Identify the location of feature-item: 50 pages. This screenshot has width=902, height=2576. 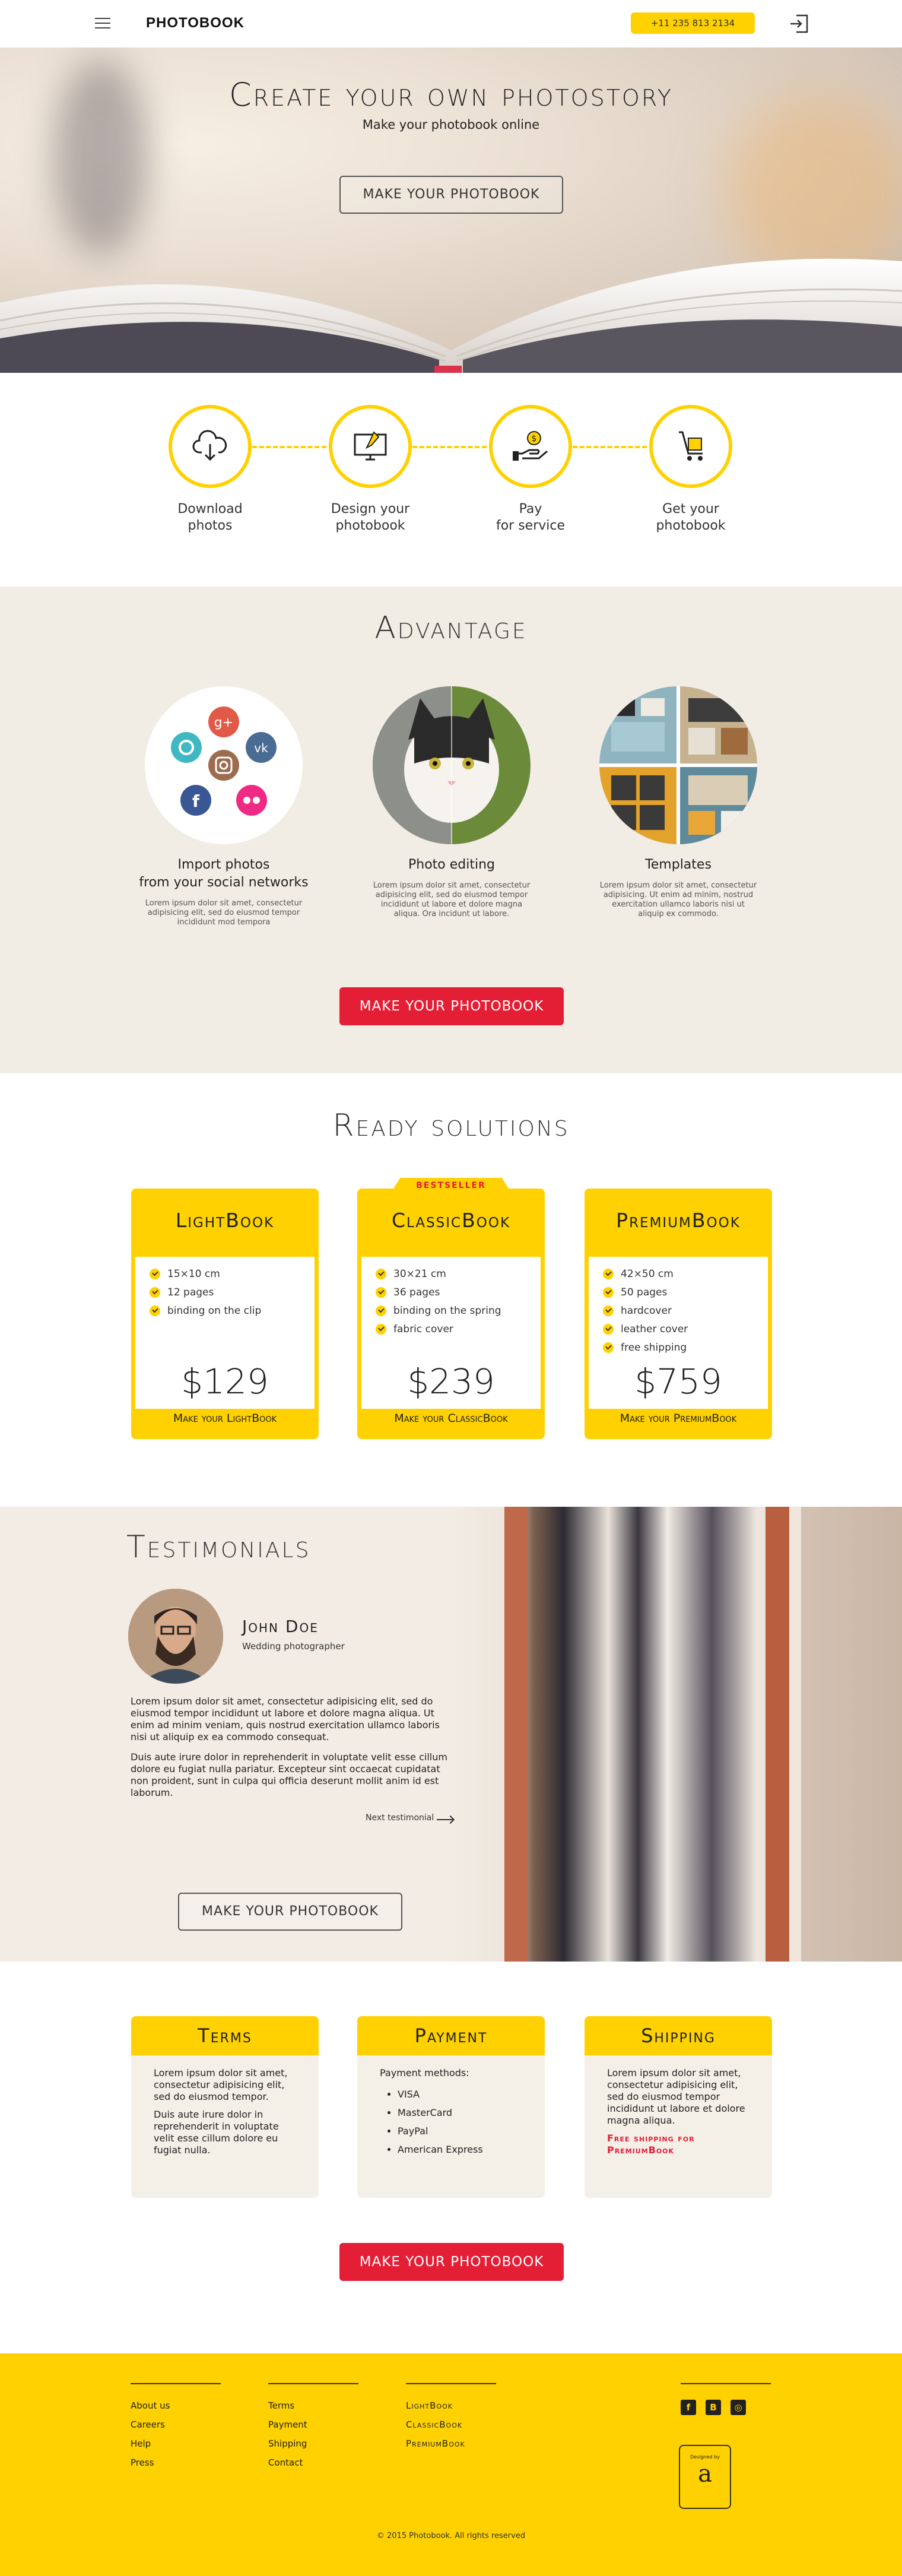
(685, 1293).